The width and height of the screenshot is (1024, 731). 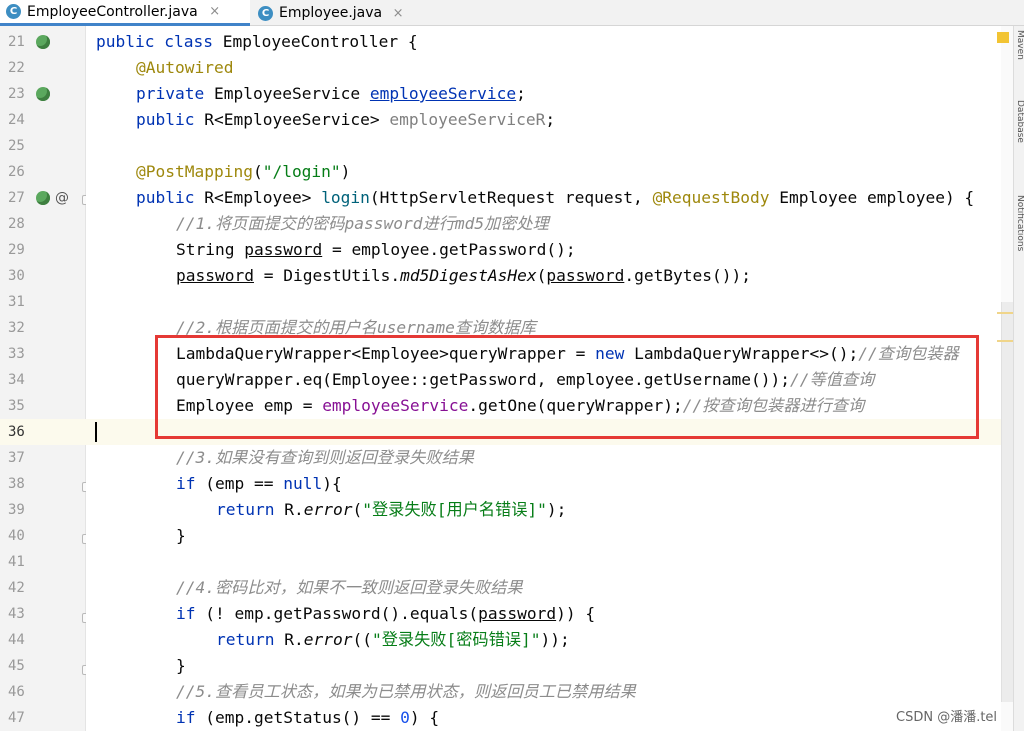 I want to click on line-number: 45, so click(x=16, y=666).